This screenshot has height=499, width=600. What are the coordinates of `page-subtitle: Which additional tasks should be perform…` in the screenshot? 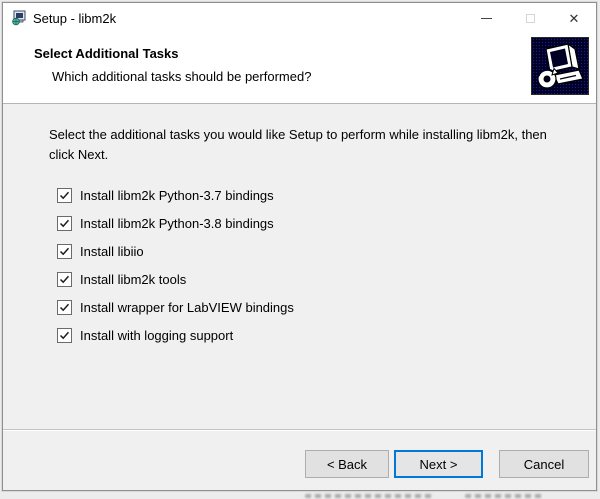 It's located at (182, 76).